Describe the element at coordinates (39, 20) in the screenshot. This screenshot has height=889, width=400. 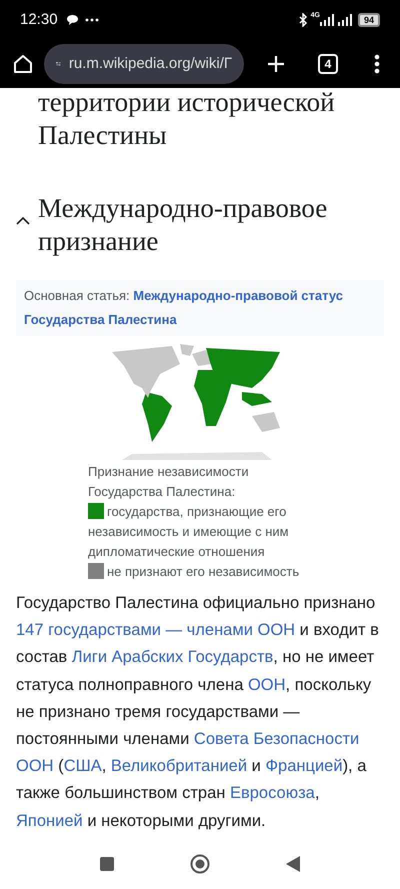
I see `status-time: 12:30` at that location.